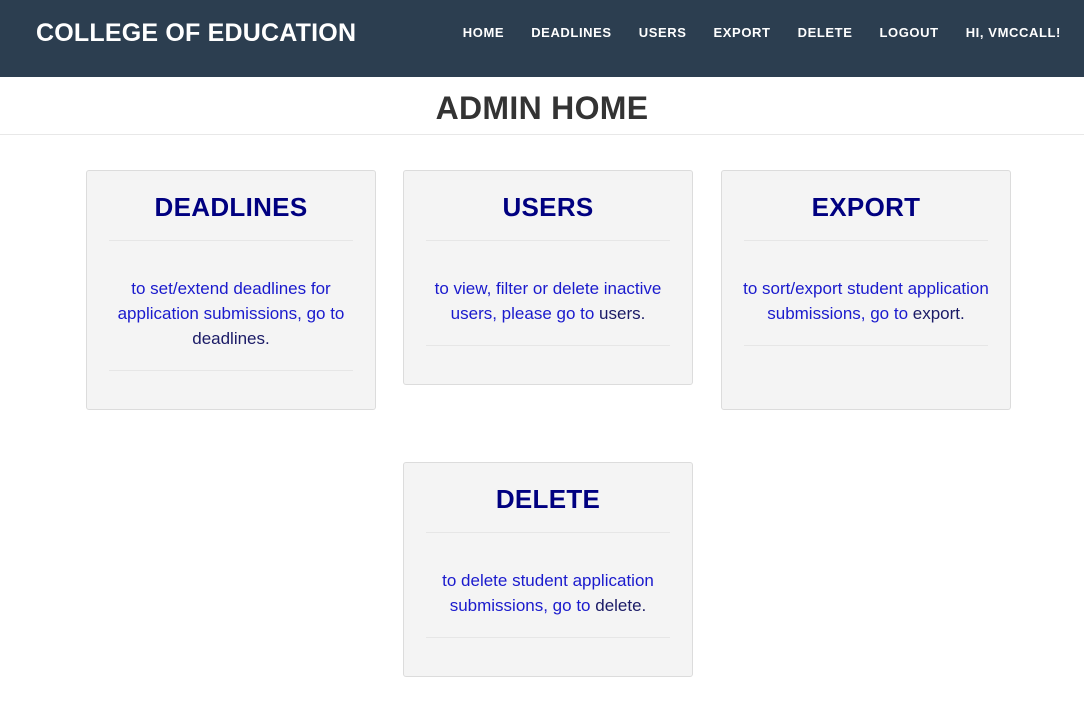  I want to click on nav-delete: DELETE, so click(825, 33).